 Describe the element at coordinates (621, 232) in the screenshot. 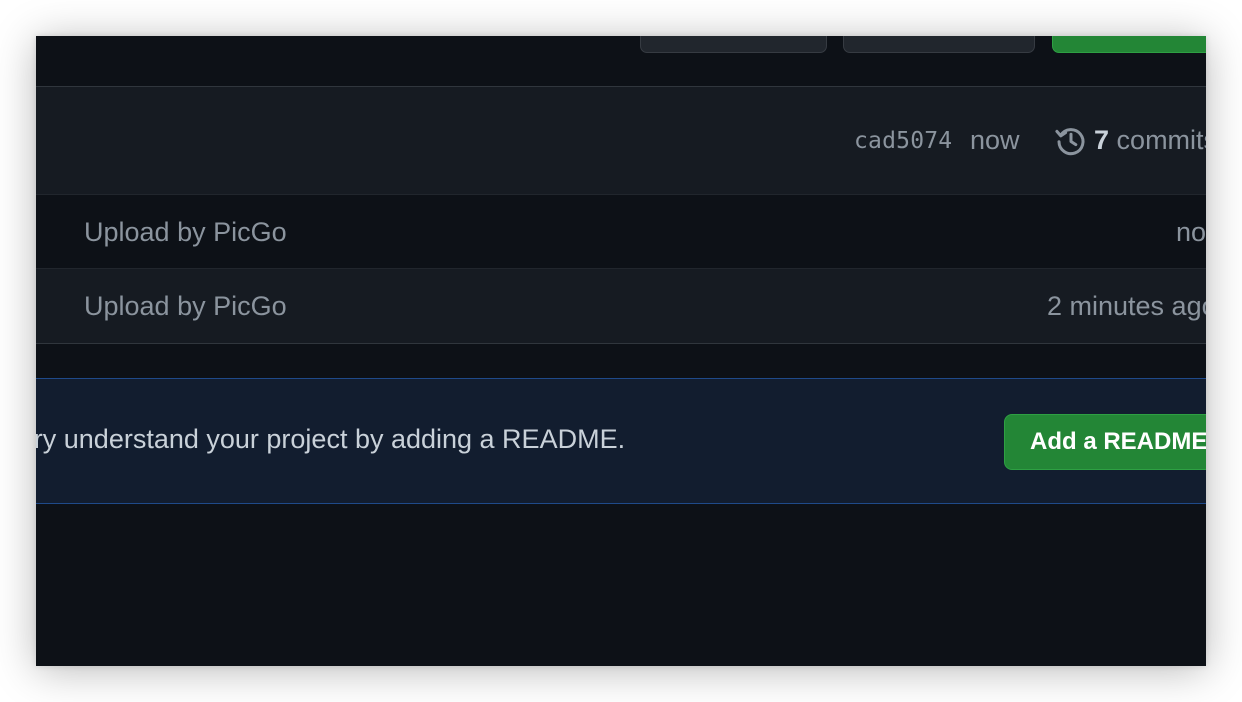

I see `file-row: Upload by PicGo now` at that location.